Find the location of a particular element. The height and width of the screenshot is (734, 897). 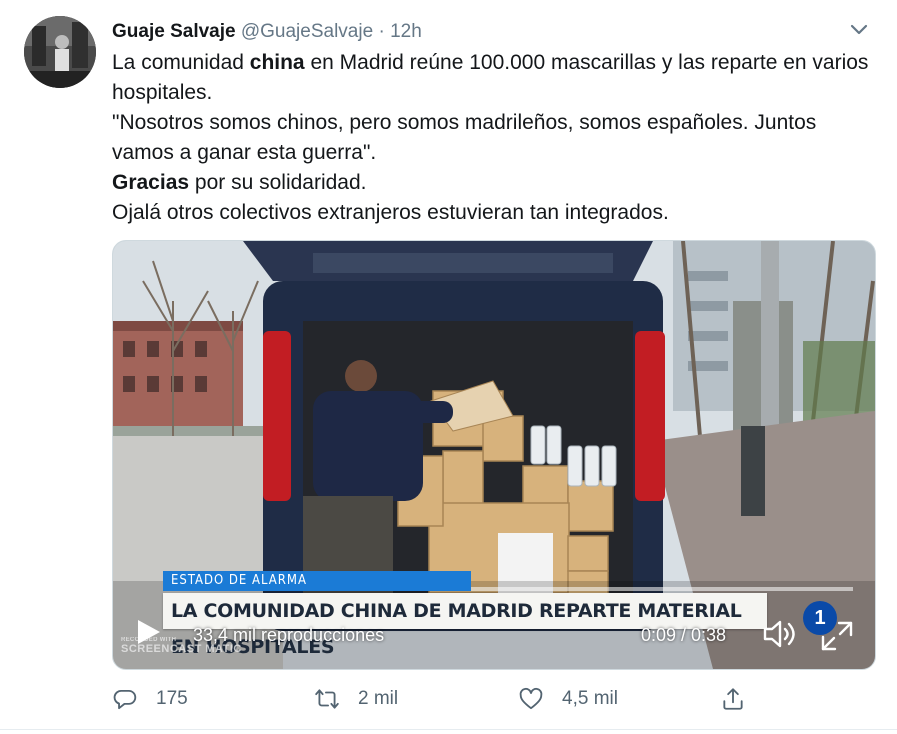

reply-icon is located at coordinates (125, 699).